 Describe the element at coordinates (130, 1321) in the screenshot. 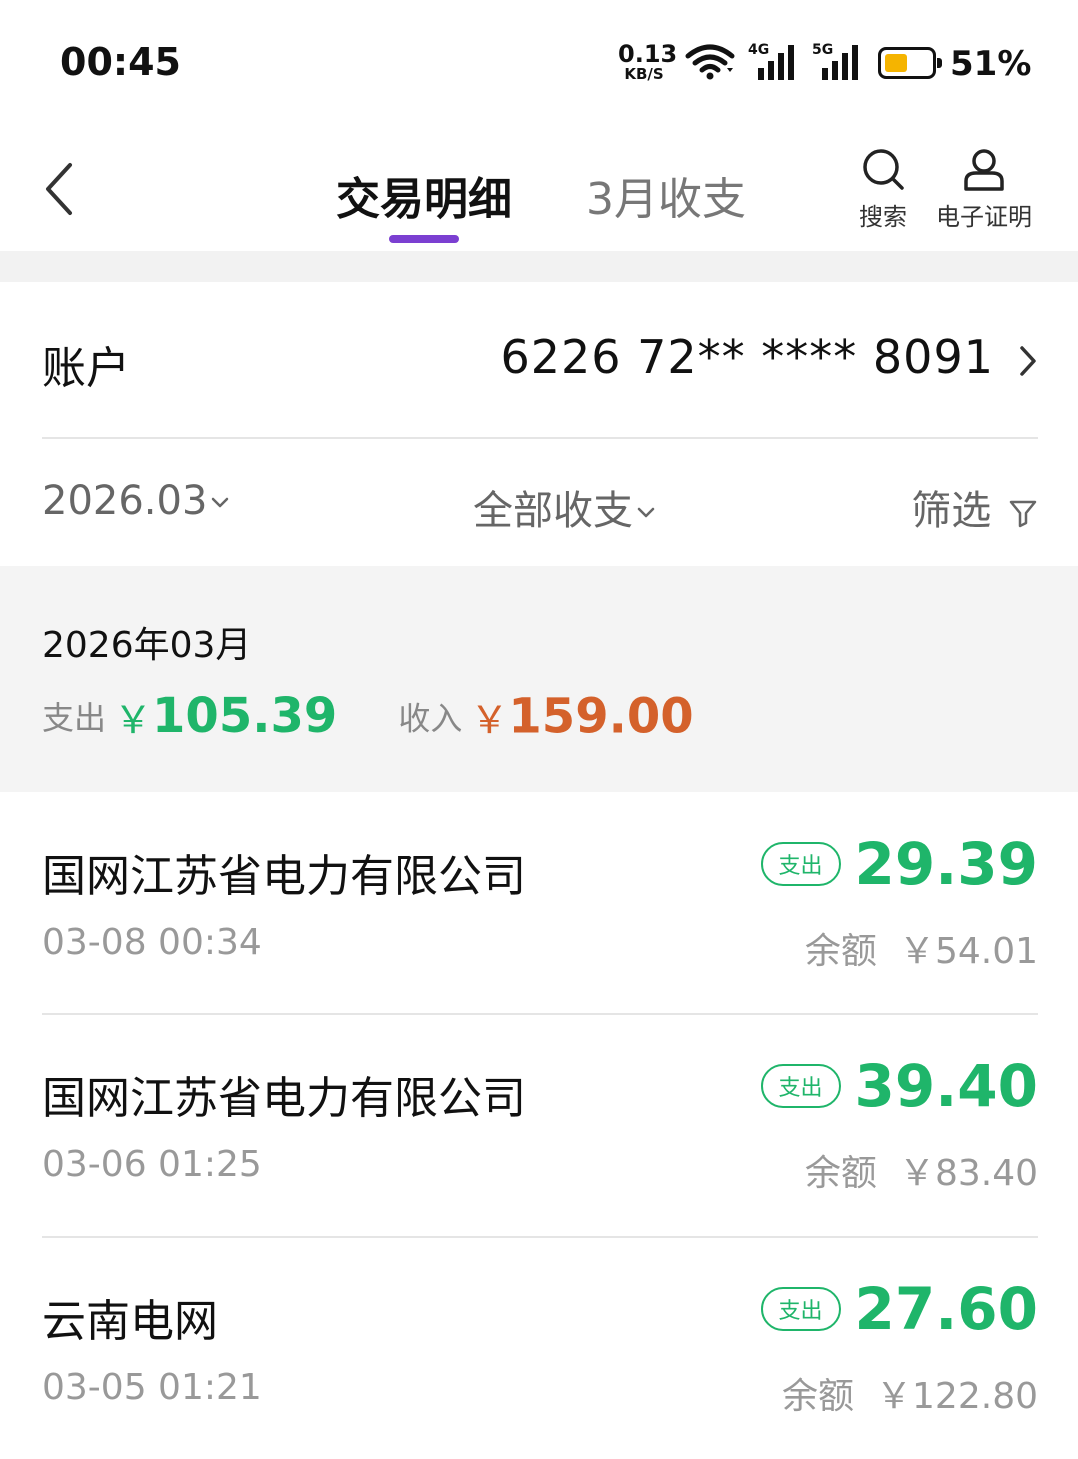

I see `transaction-merchant: 云南电网` at that location.